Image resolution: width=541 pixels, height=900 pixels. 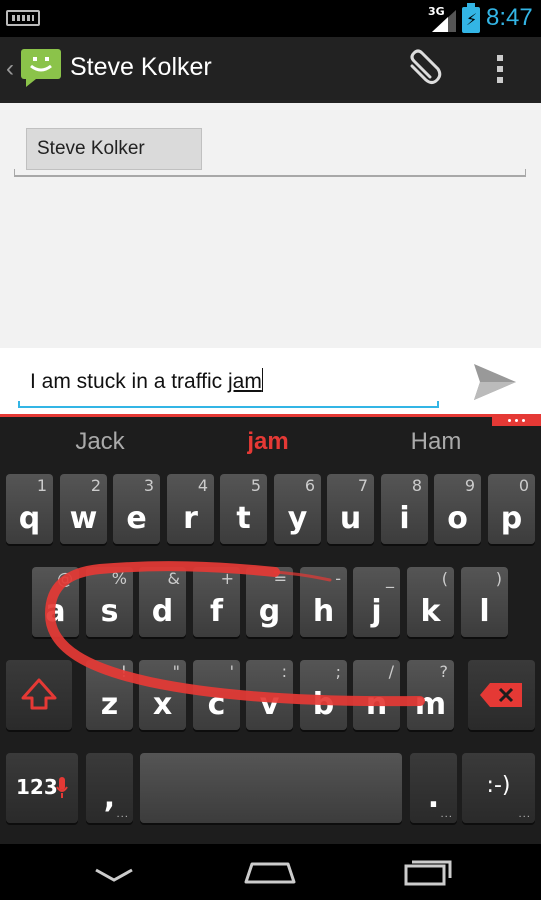 What do you see at coordinates (37, 787) in the screenshot?
I see `symbols-label: 123` at bounding box center [37, 787].